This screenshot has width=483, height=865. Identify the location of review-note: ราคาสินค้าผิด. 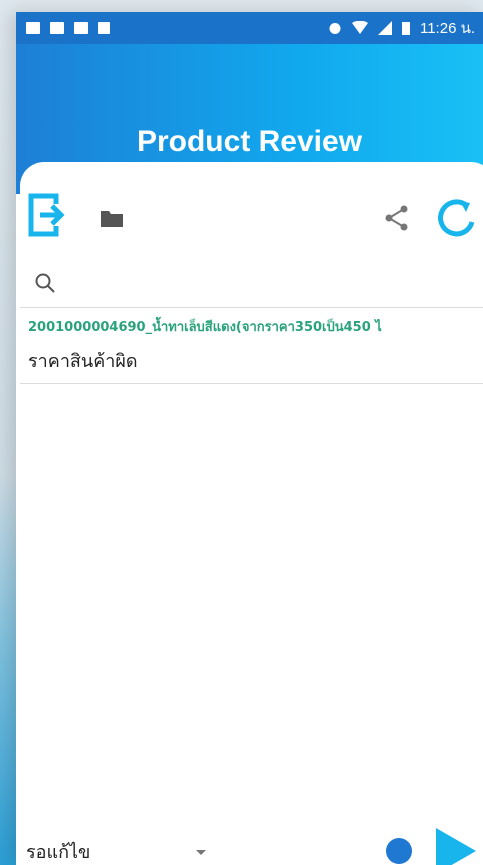
(83, 361).